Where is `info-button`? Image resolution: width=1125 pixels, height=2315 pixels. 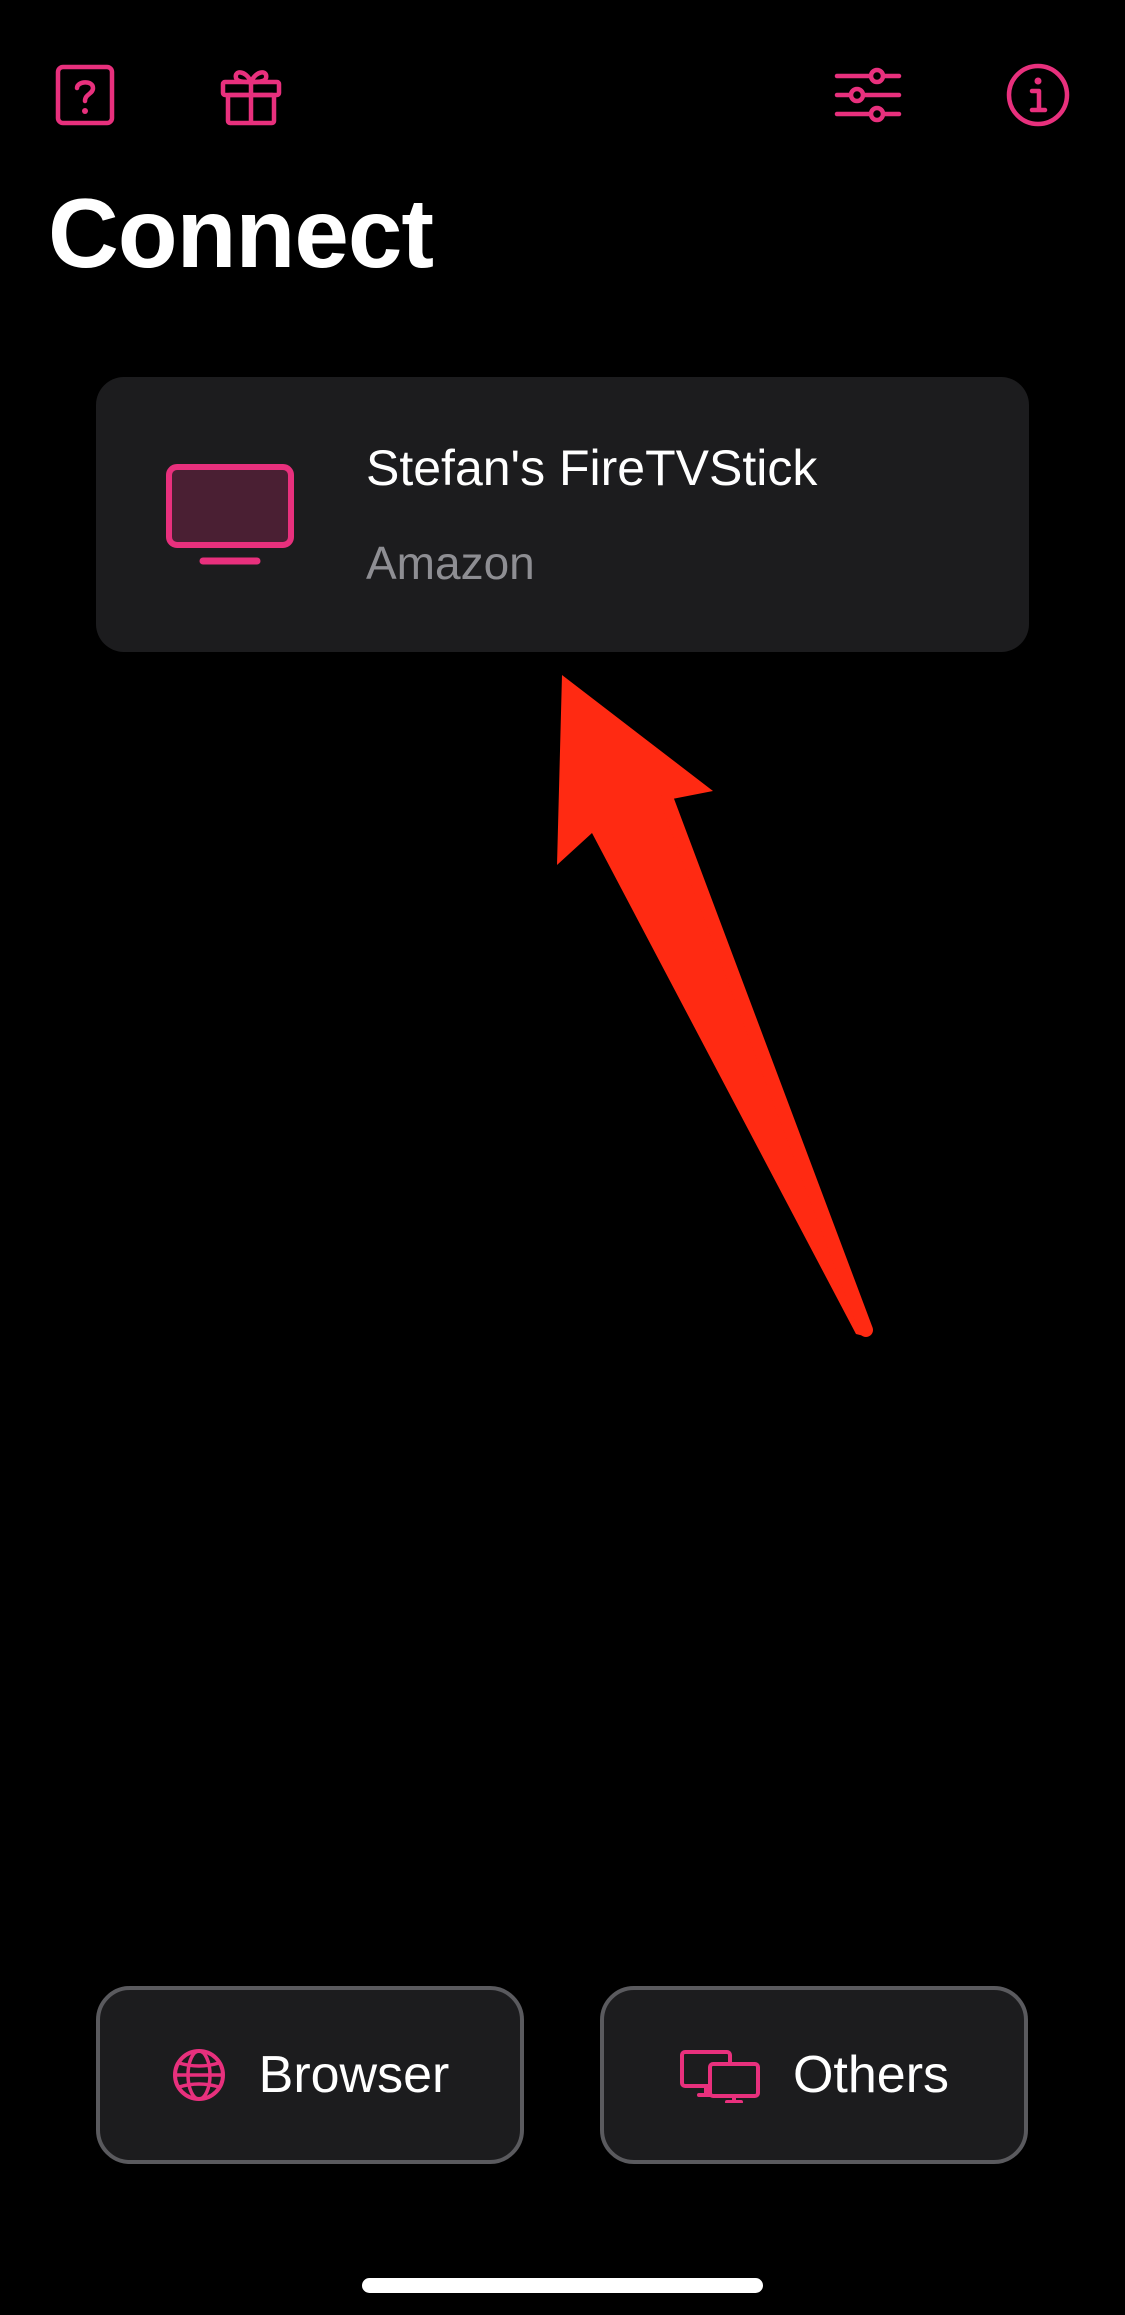 info-button is located at coordinates (1038, 95).